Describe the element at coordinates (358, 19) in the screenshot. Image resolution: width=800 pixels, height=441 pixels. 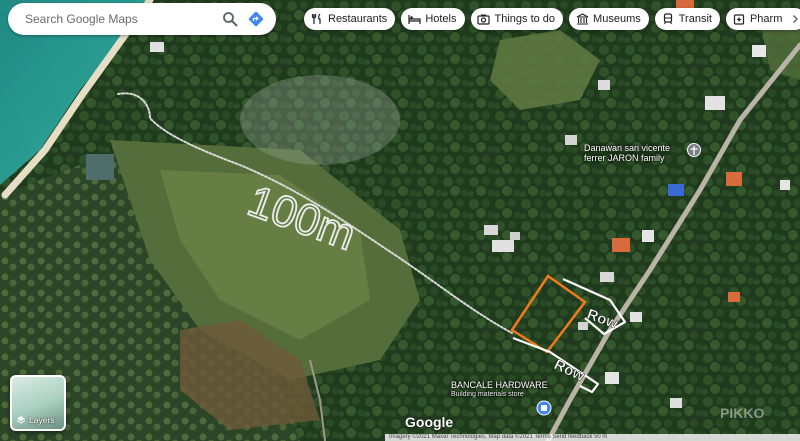
I see `chip-label: Restaurants` at that location.